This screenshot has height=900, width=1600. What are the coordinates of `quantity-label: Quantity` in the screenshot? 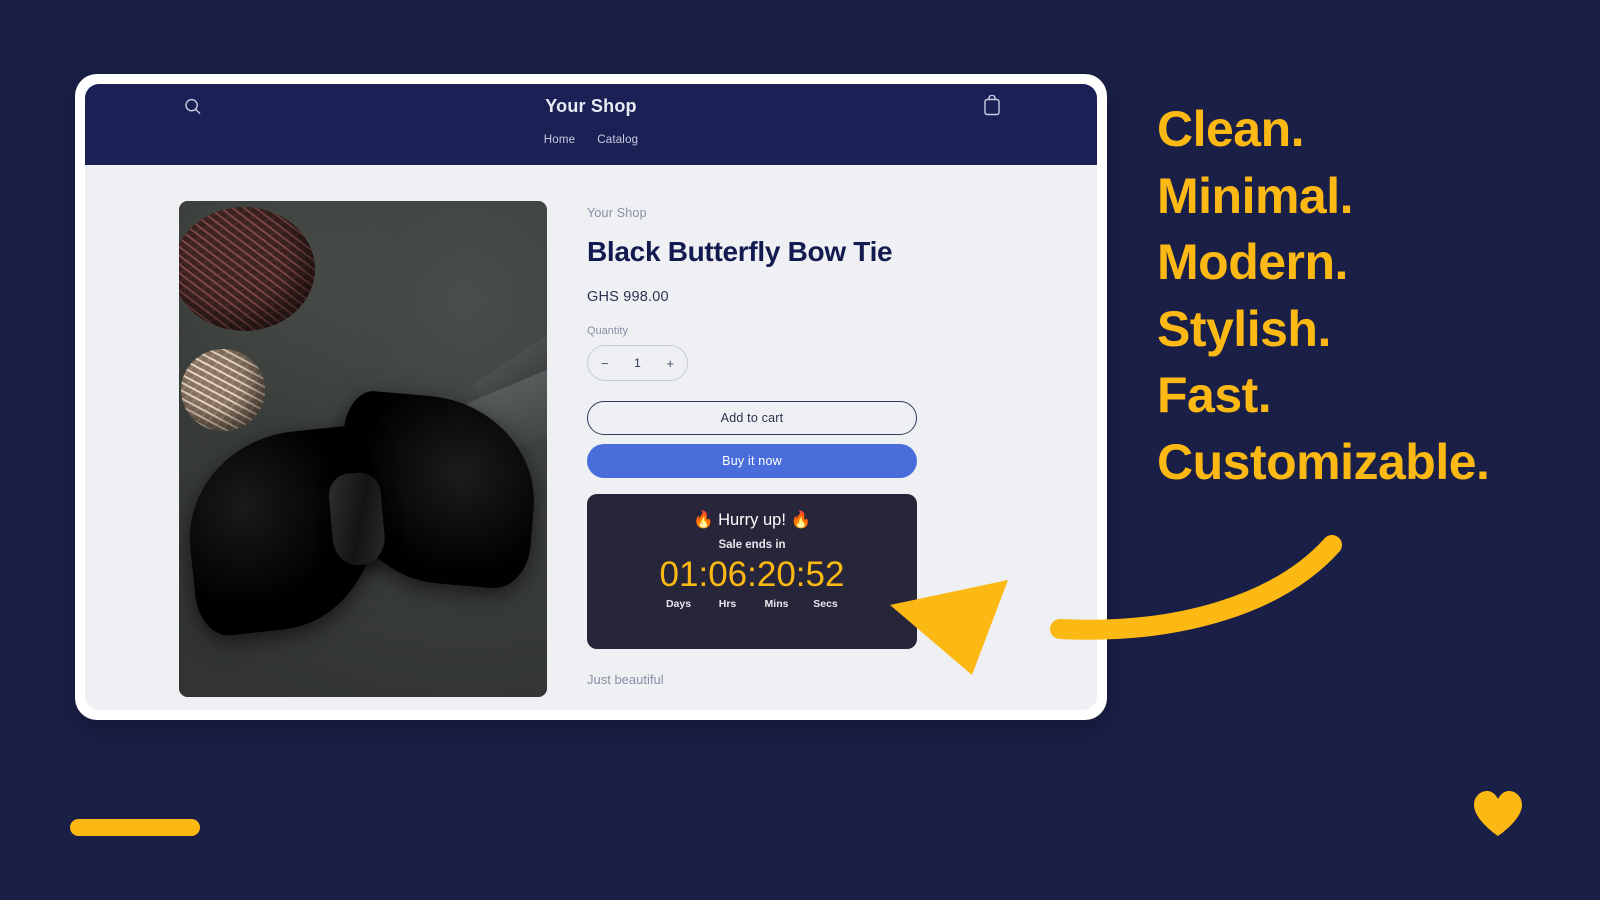 It's located at (607, 331).